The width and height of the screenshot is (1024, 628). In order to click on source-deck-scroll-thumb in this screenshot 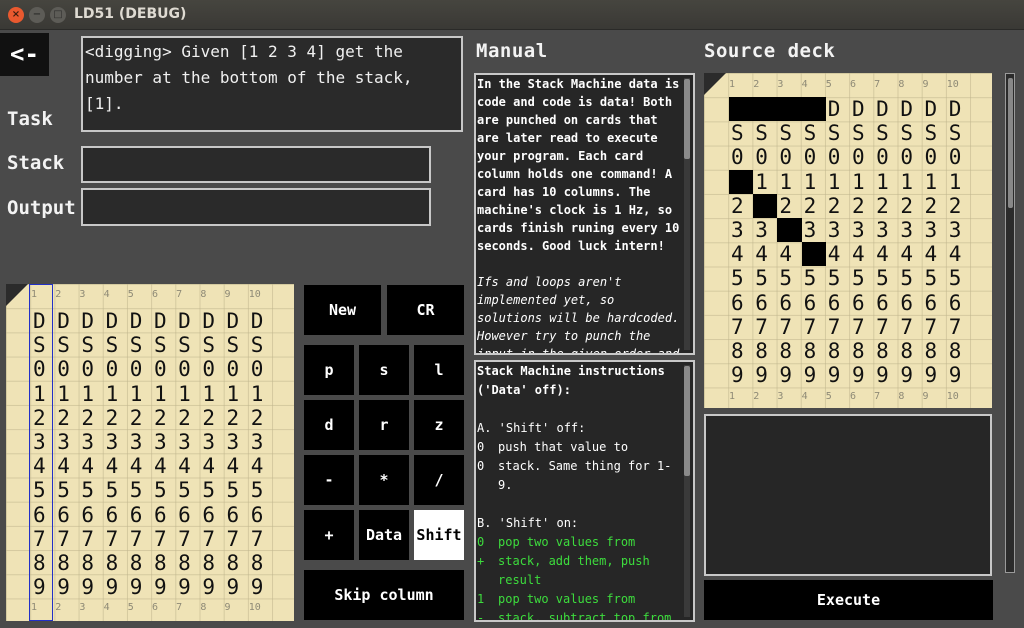, I will do `click(1010, 143)`.